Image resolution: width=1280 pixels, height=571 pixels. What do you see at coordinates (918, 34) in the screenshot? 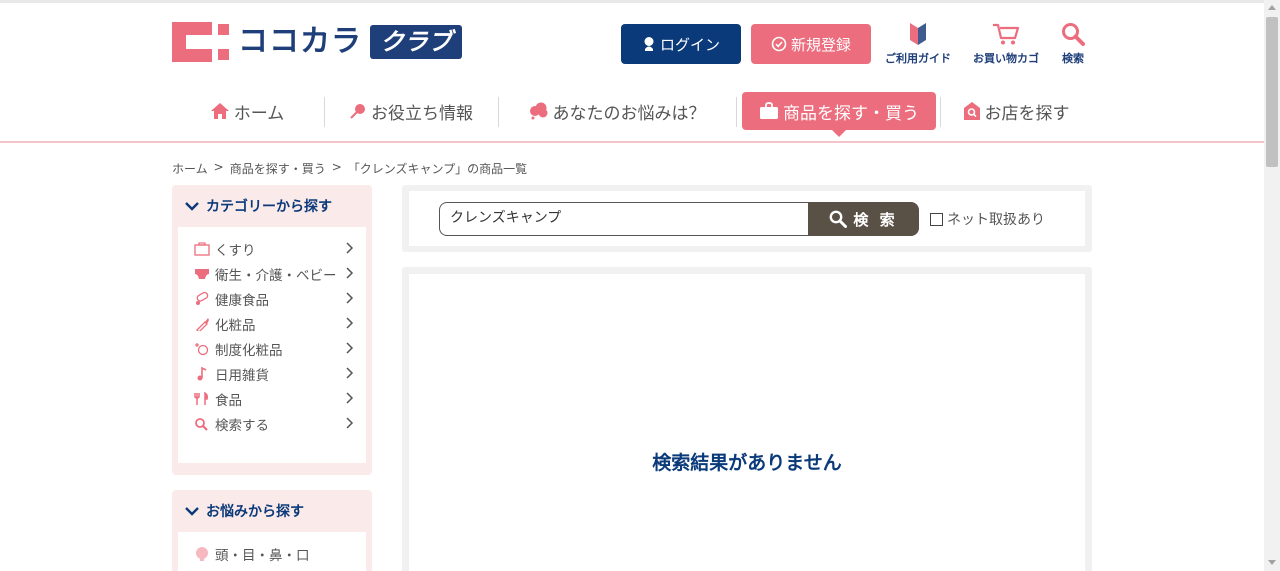
I see `beginner-mark-icon` at bounding box center [918, 34].